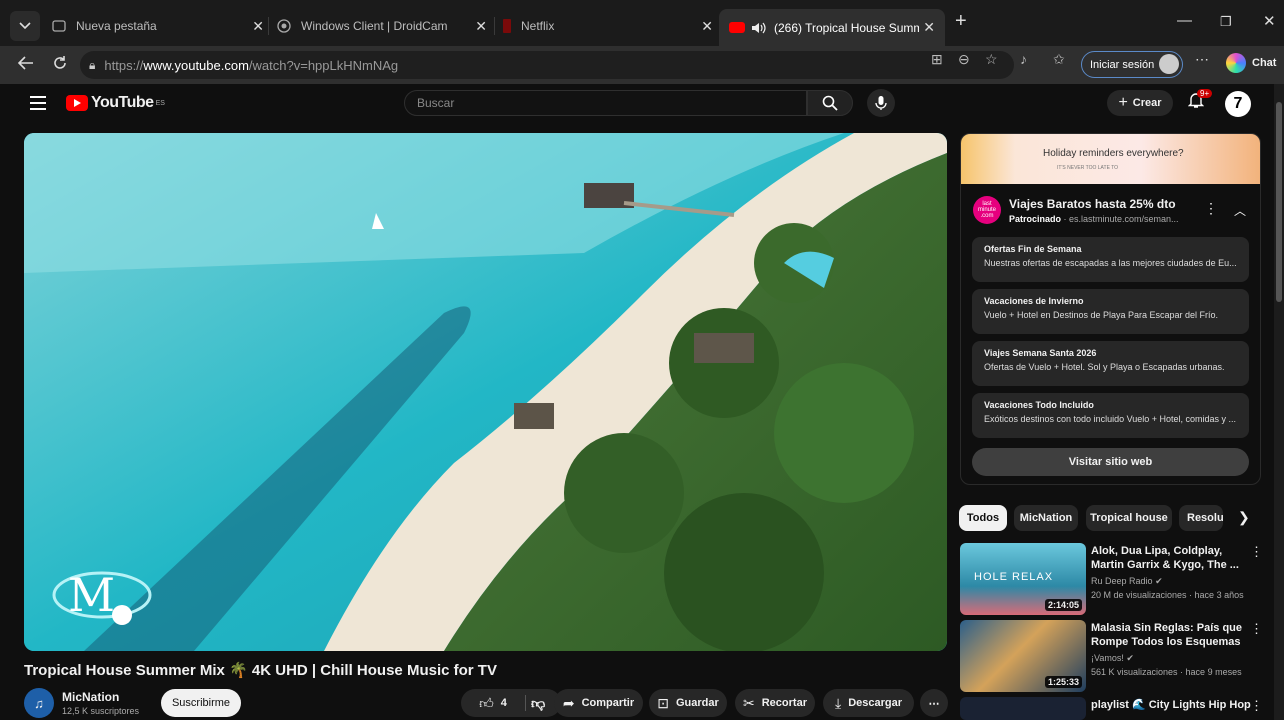 This screenshot has width=1284, height=720. Describe the element at coordinates (1014, 577) in the screenshot. I see `thumbnail-text: HOLE RELAX` at that location.